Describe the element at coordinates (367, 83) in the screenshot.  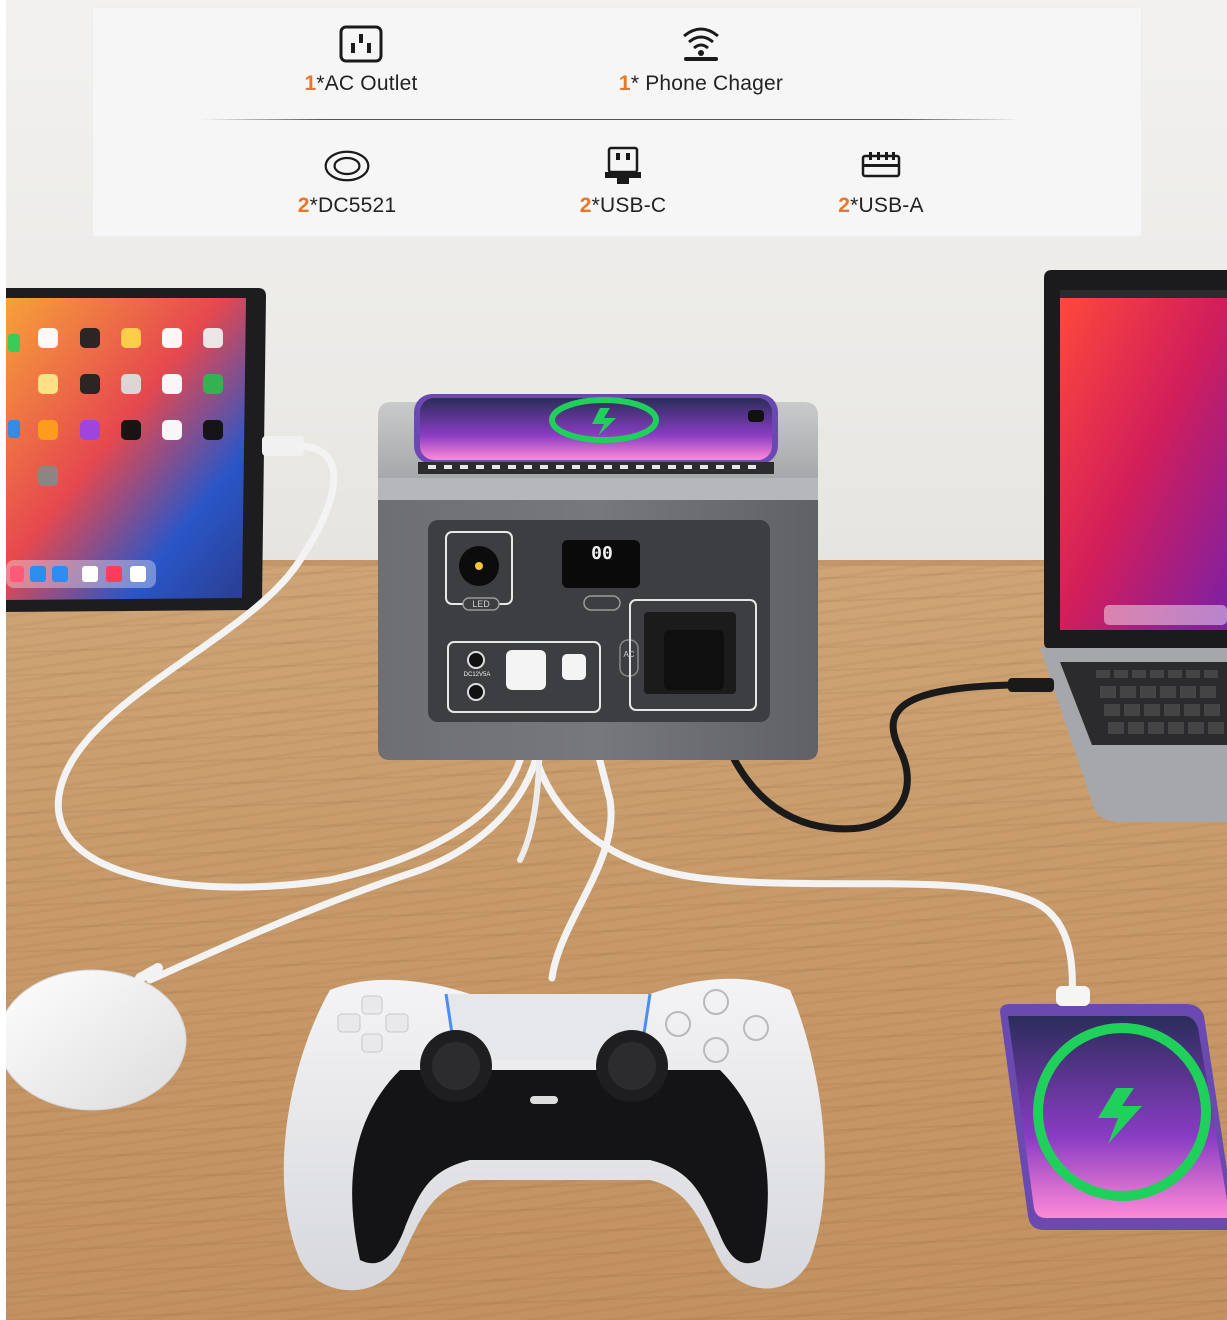
I see `spec-ac-outlet-label: *AC Outlet` at that location.